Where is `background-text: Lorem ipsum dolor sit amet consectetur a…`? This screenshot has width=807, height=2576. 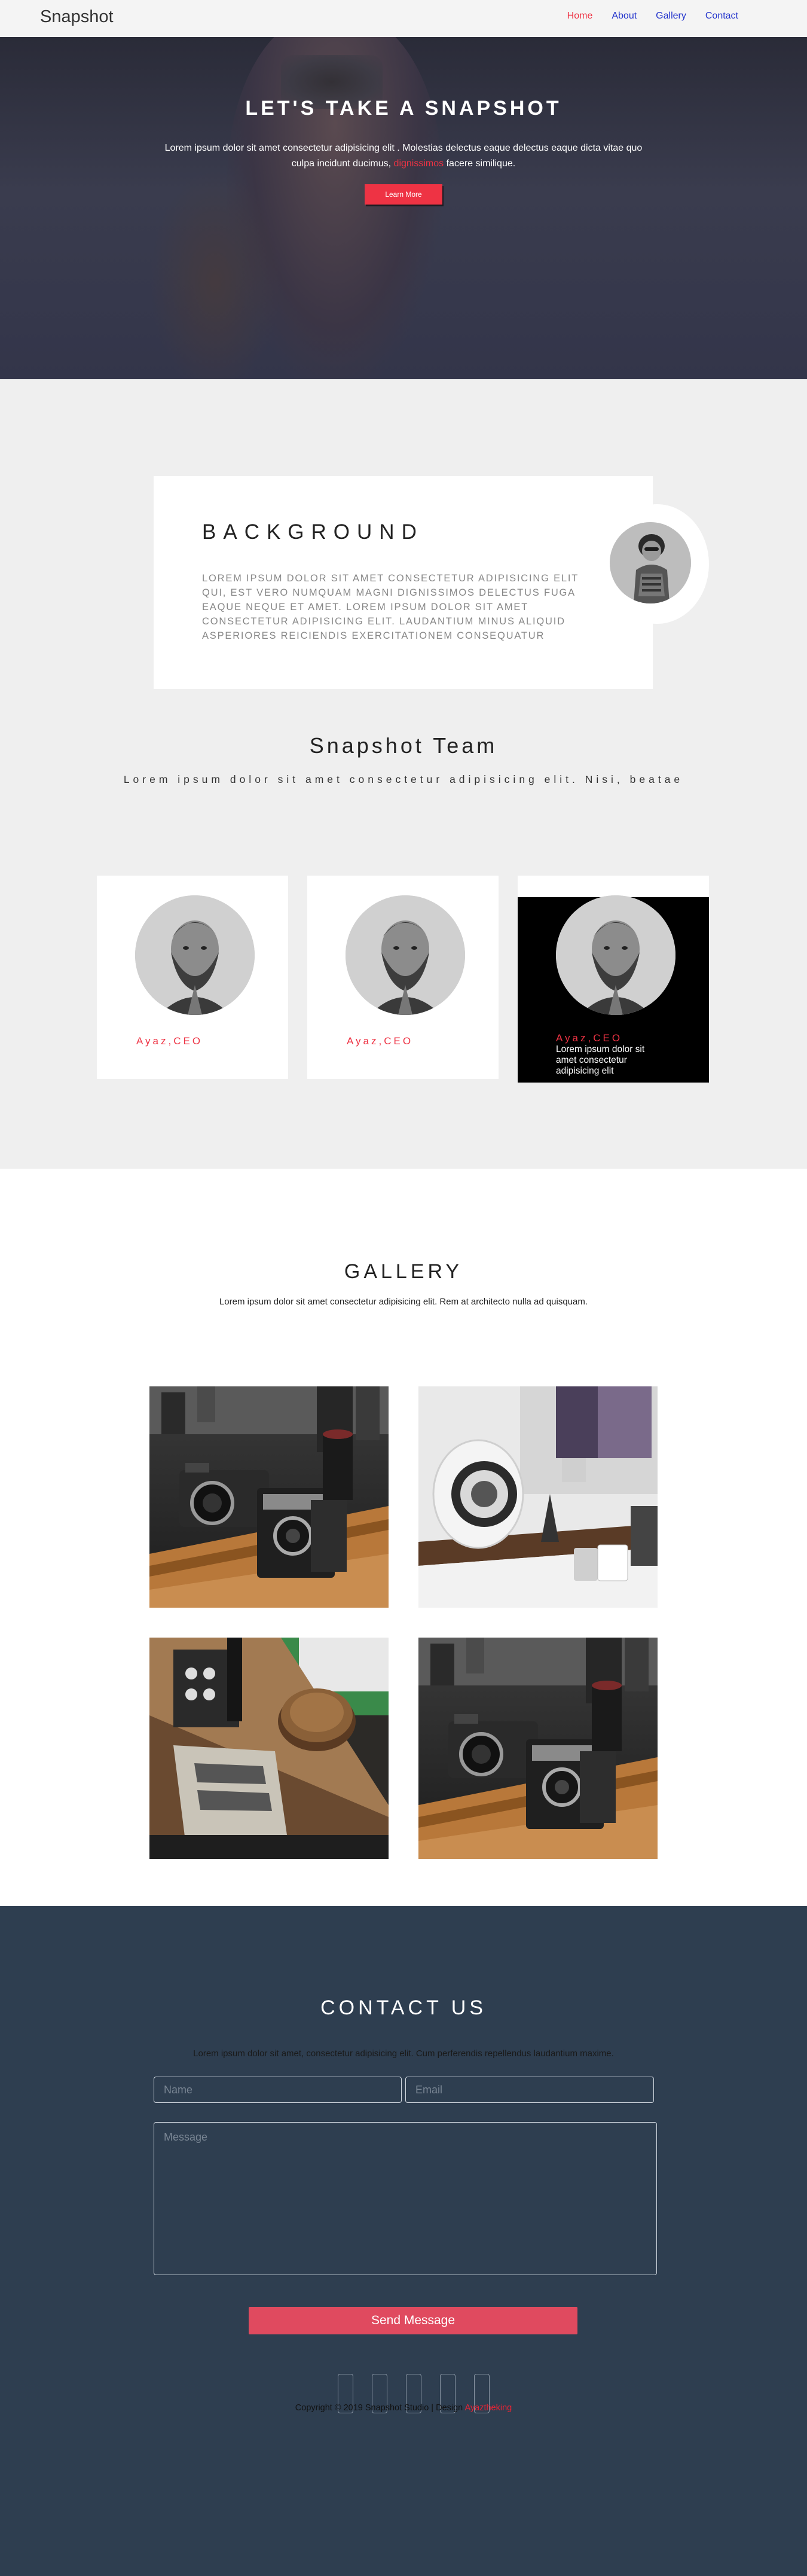 background-text: Lorem ipsum dolor sit amet consectetur a… is located at coordinates (390, 607).